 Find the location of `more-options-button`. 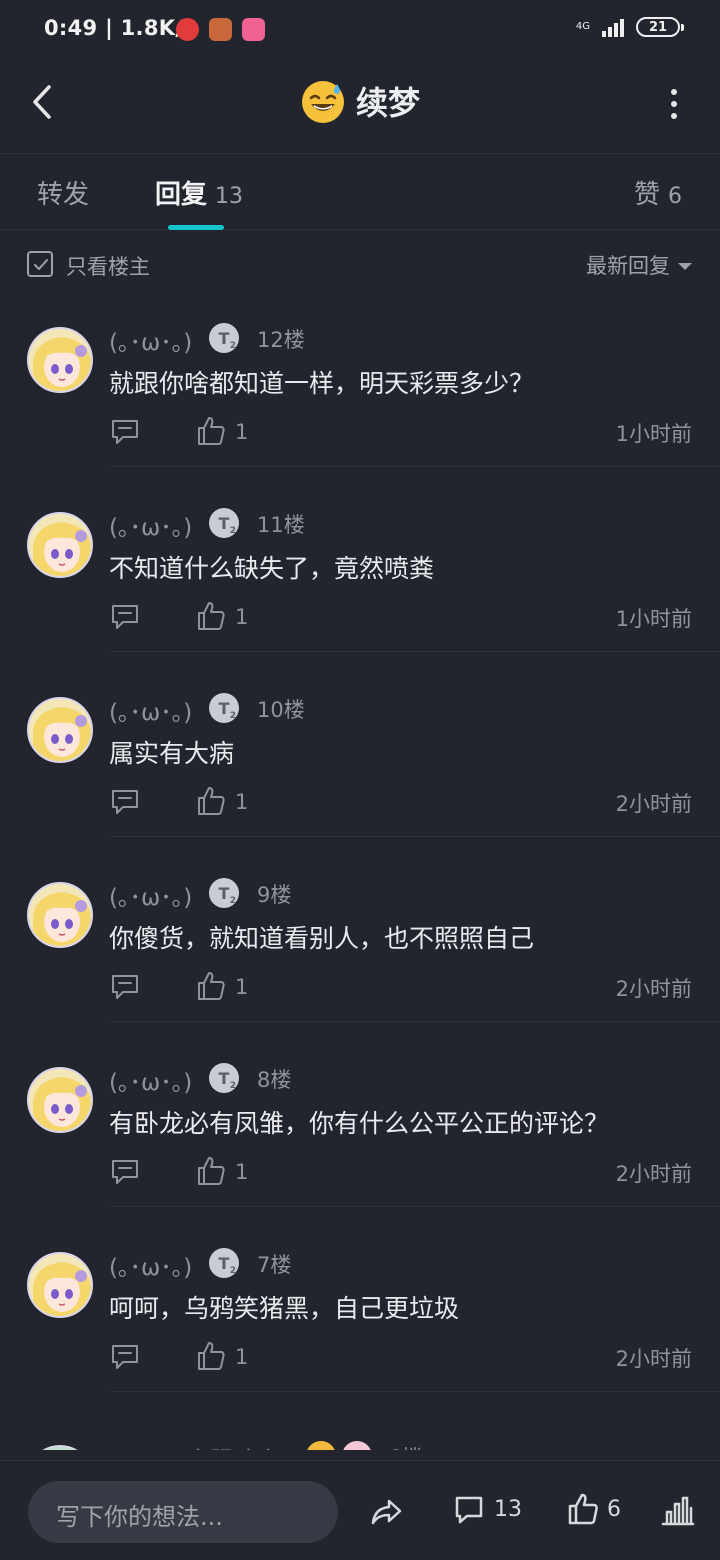

more-options-button is located at coordinates (674, 104).